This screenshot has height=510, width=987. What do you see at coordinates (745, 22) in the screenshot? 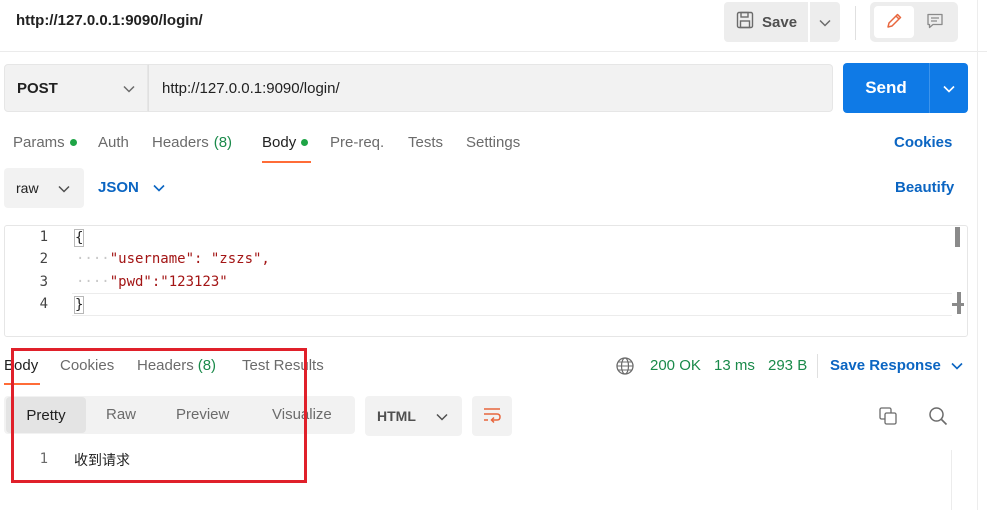
I see `save-icon` at bounding box center [745, 22].